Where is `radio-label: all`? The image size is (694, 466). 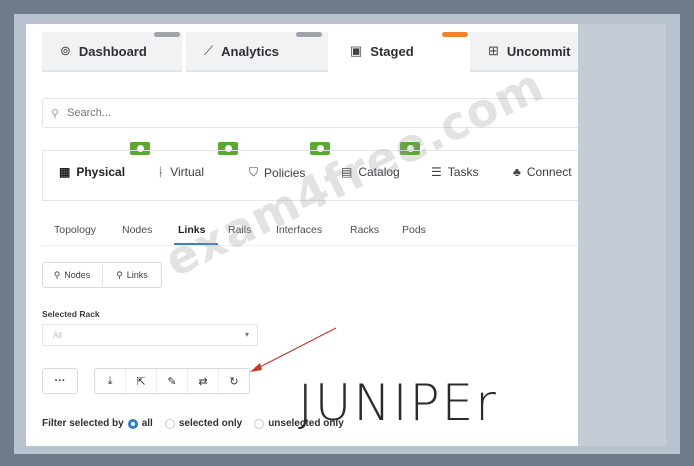 radio-label: all is located at coordinates (147, 423).